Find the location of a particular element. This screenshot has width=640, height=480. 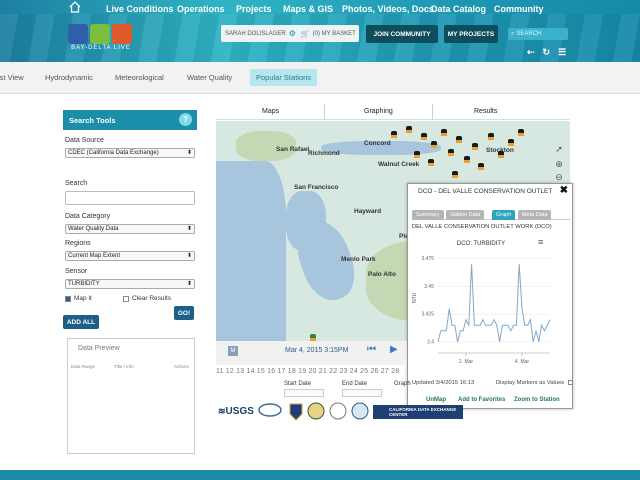

chart-title: DCO: TURBIDITY is located at coordinates (481, 244).